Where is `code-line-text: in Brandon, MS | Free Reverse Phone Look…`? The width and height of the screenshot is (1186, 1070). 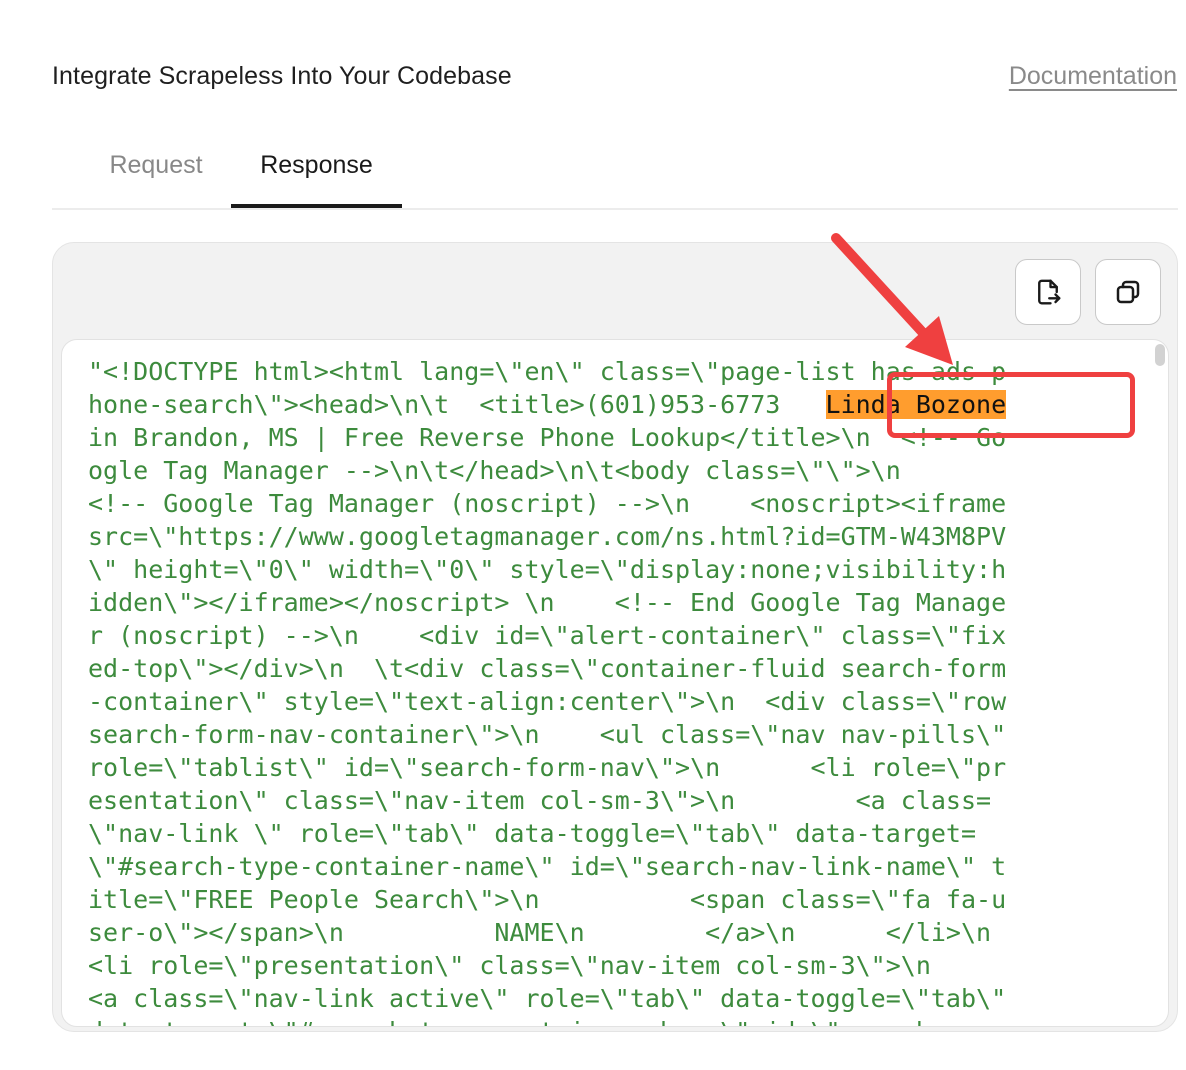 code-line-text: in Brandon, MS | Free Reverse Phone Look… is located at coordinates (547, 437).